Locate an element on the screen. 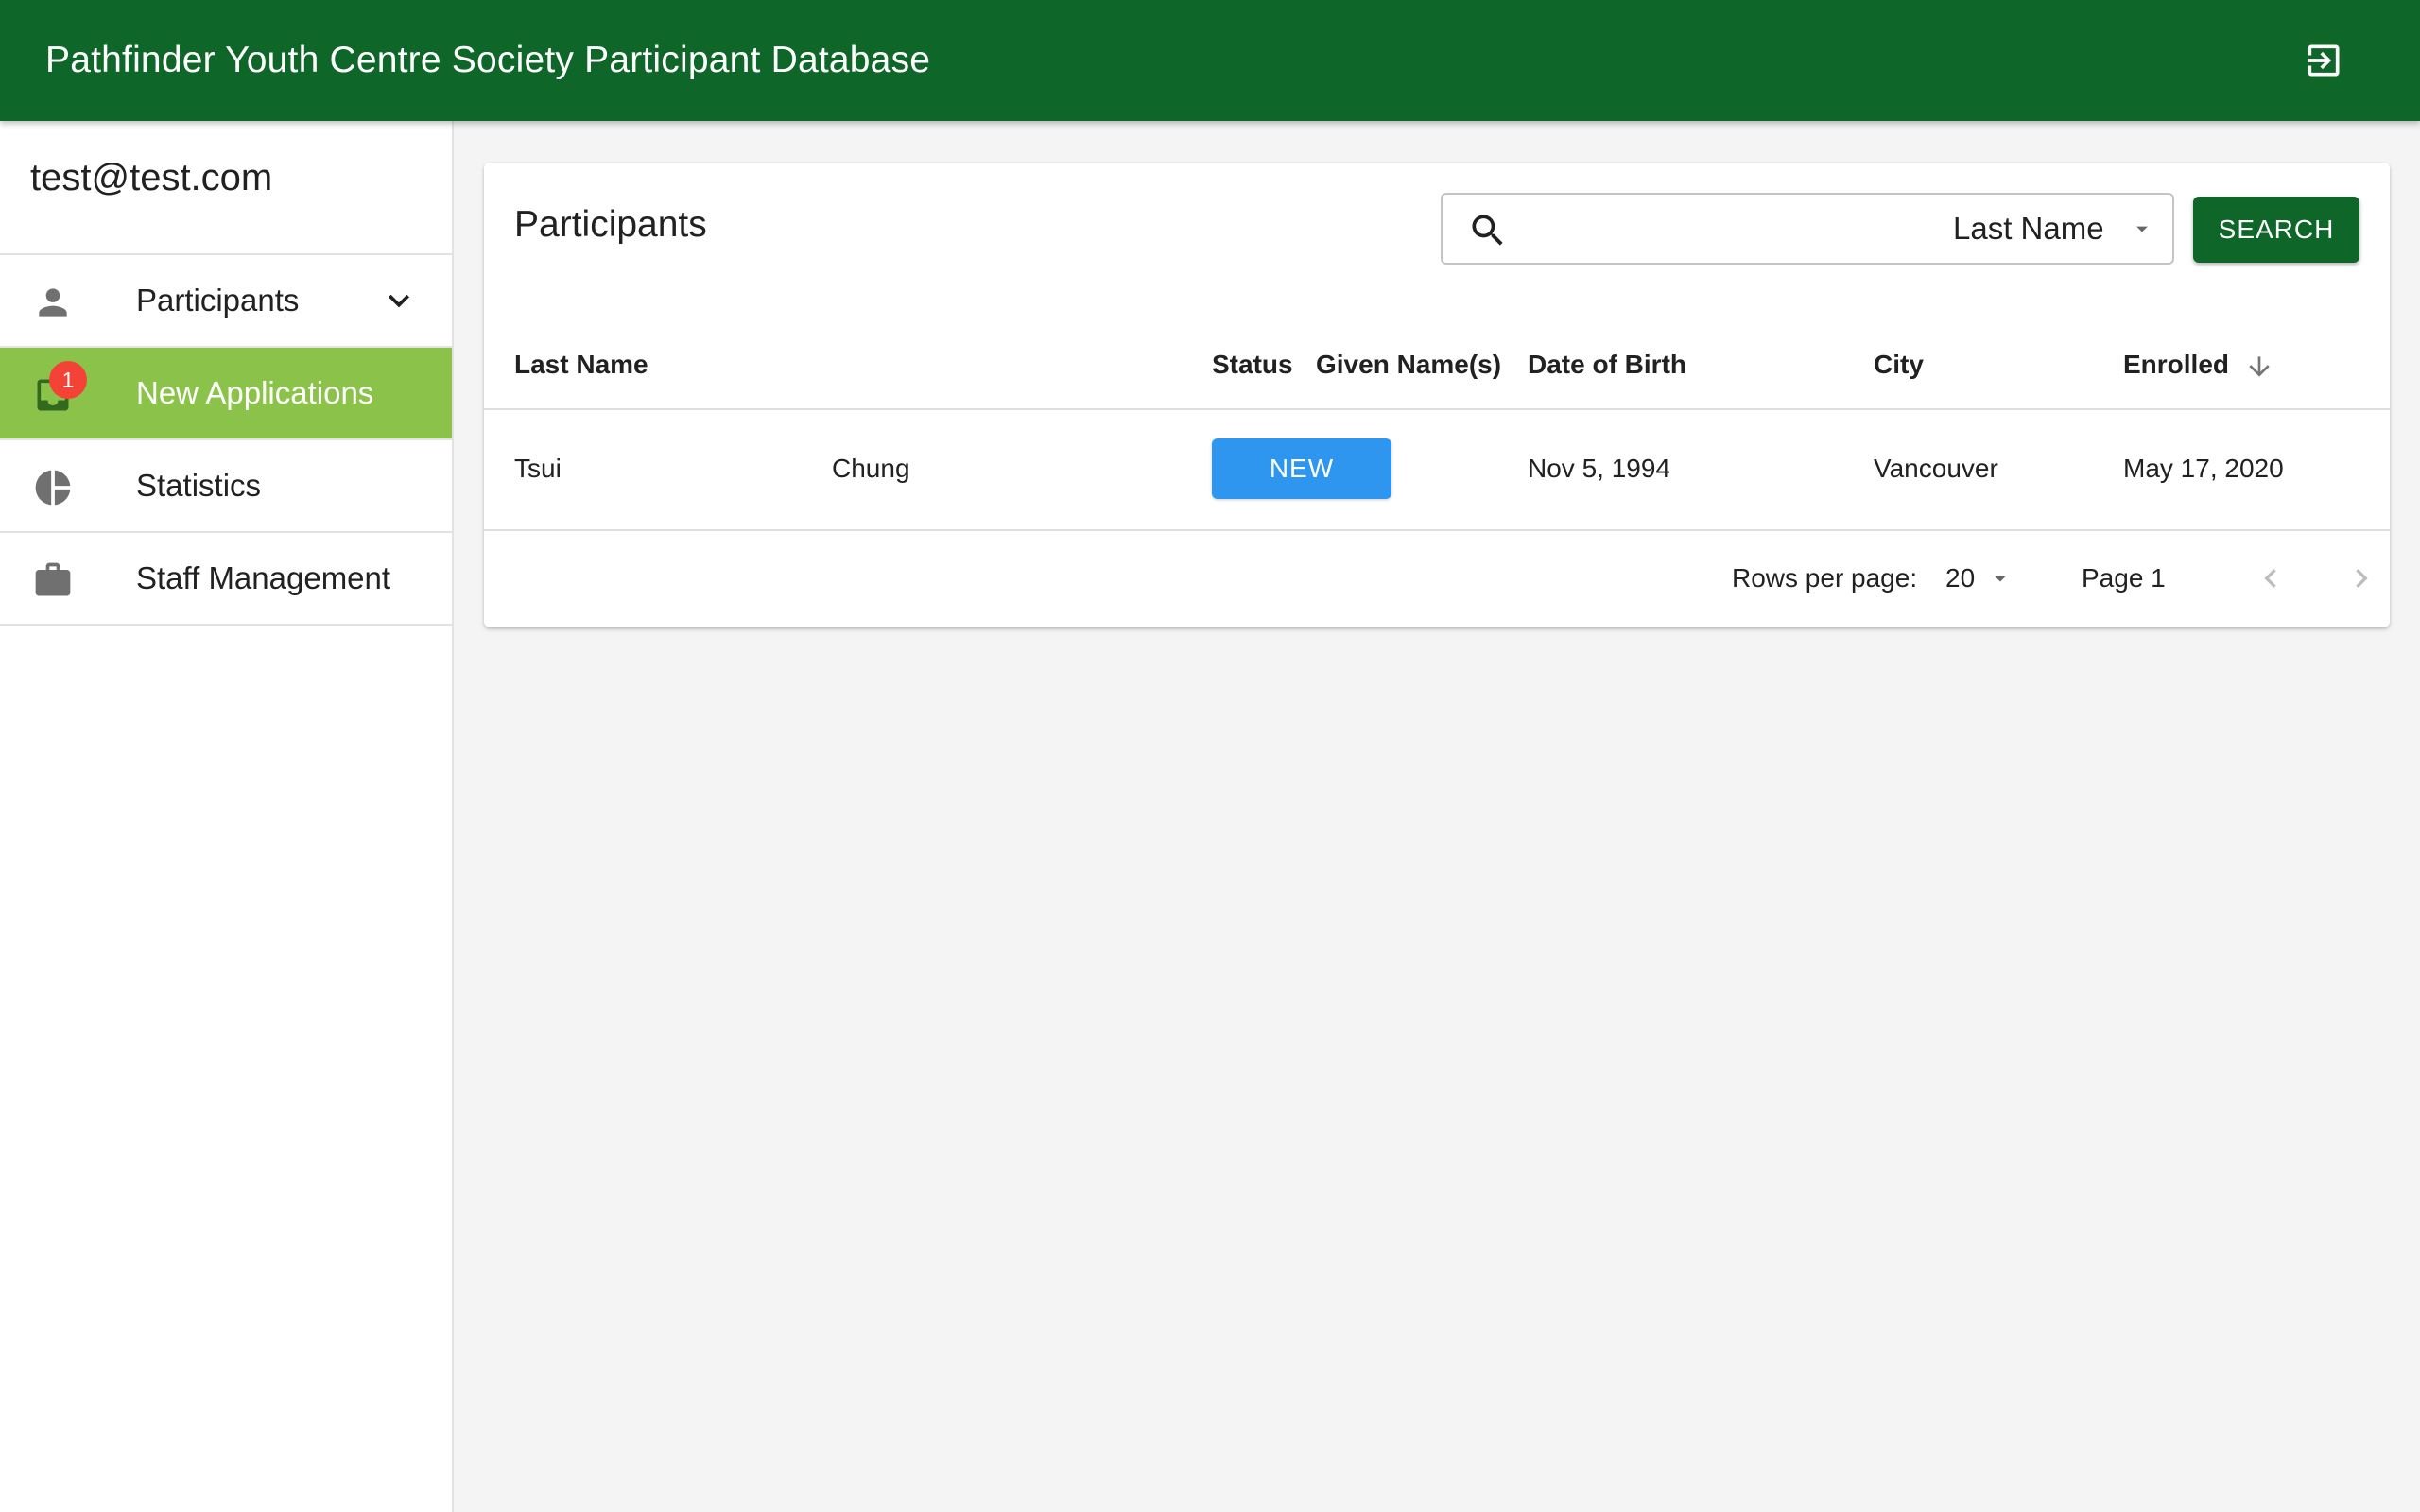  sidebar-item-label: New Applications is located at coordinates (255, 392).